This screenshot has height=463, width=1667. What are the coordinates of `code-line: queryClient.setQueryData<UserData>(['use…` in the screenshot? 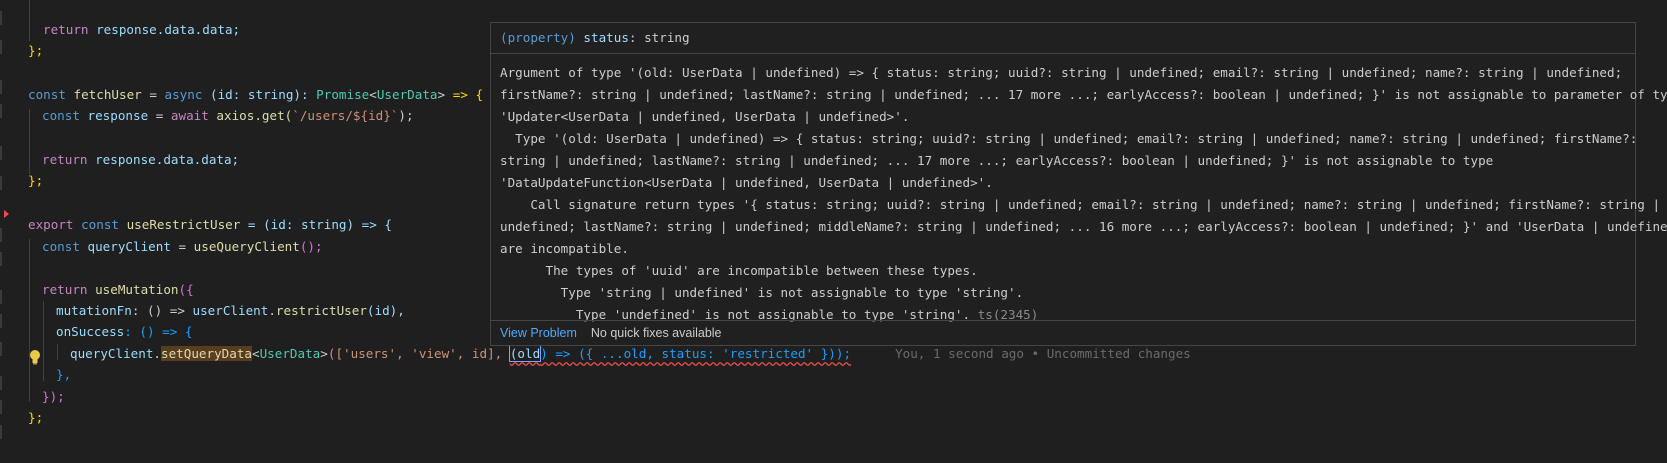 It's located at (630, 354).